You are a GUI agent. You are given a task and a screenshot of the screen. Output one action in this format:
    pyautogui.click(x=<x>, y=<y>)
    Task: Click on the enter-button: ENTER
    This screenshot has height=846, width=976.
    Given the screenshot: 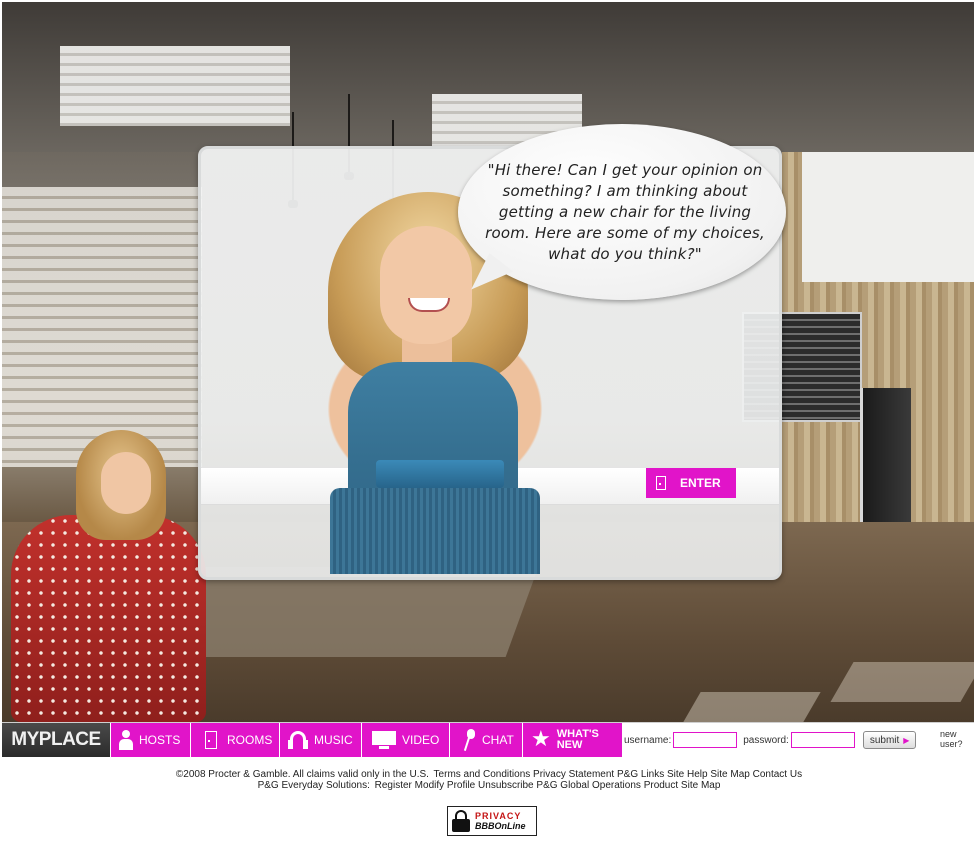 What is the action you would take?
    pyautogui.click(x=691, y=483)
    